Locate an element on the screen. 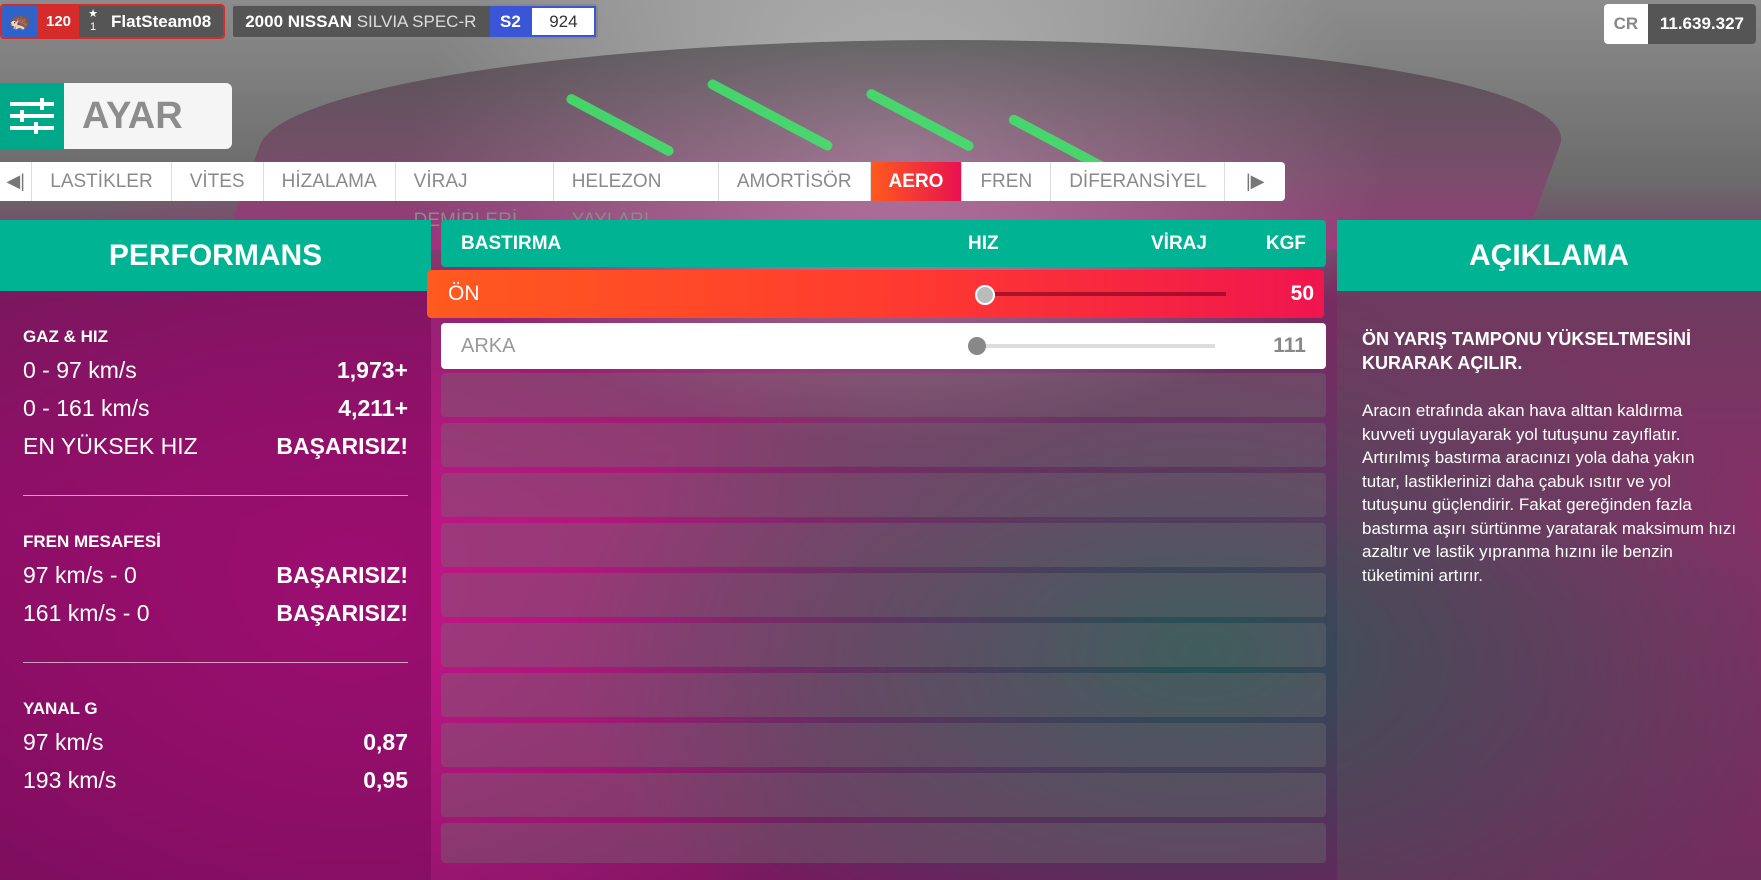 The height and width of the screenshot is (880, 1761). unit-label: KGF is located at coordinates (1285, 243).